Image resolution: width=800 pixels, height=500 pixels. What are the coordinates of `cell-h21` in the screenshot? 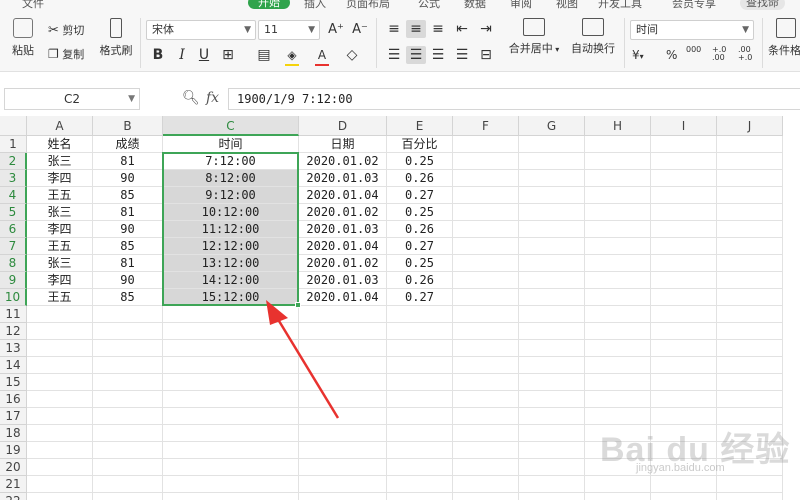 It's located at (618, 484).